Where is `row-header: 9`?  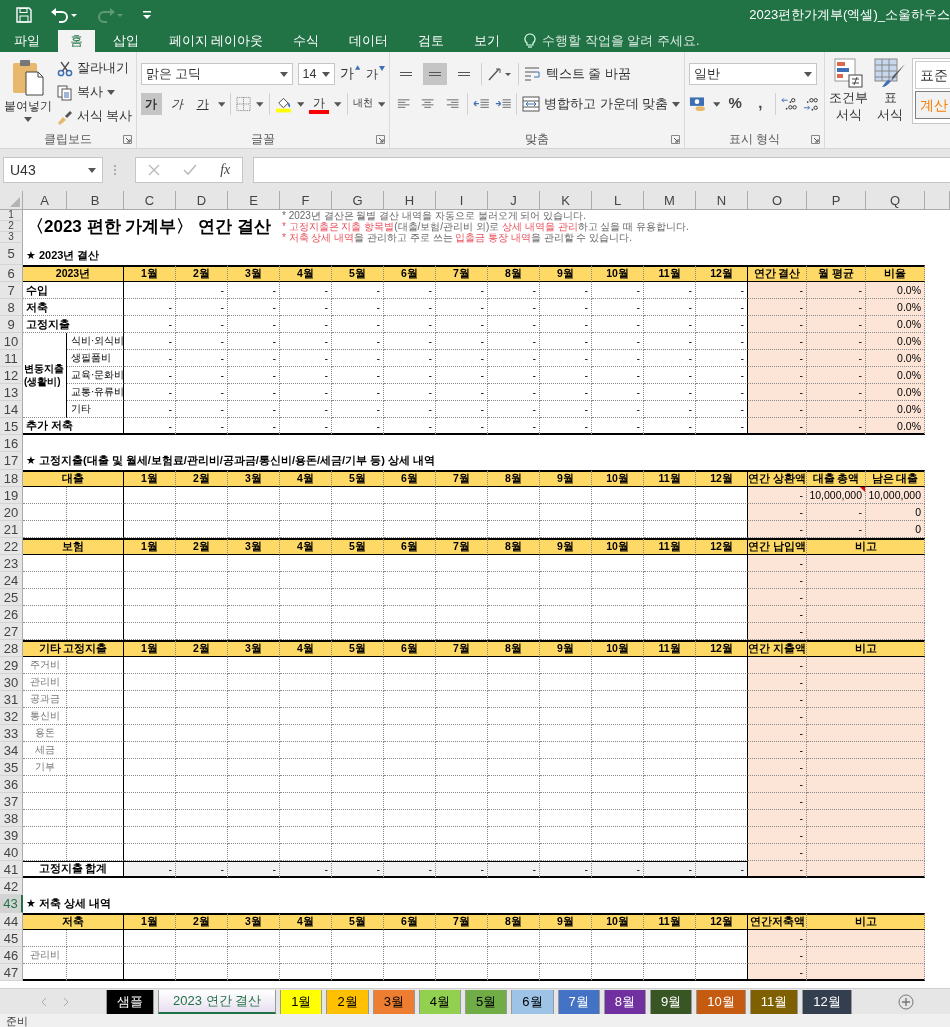 row-header: 9 is located at coordinates (11, 324).